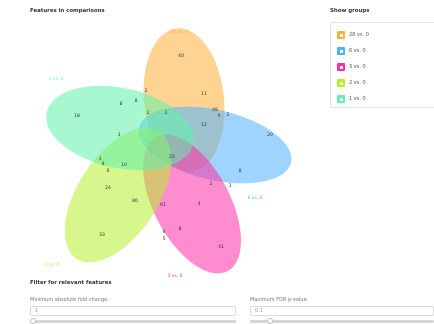 This screenshot has width=434, height=324. Describe the element at coordinates (199, 204) in the screenshot. I see `region-count: 4` at that location.